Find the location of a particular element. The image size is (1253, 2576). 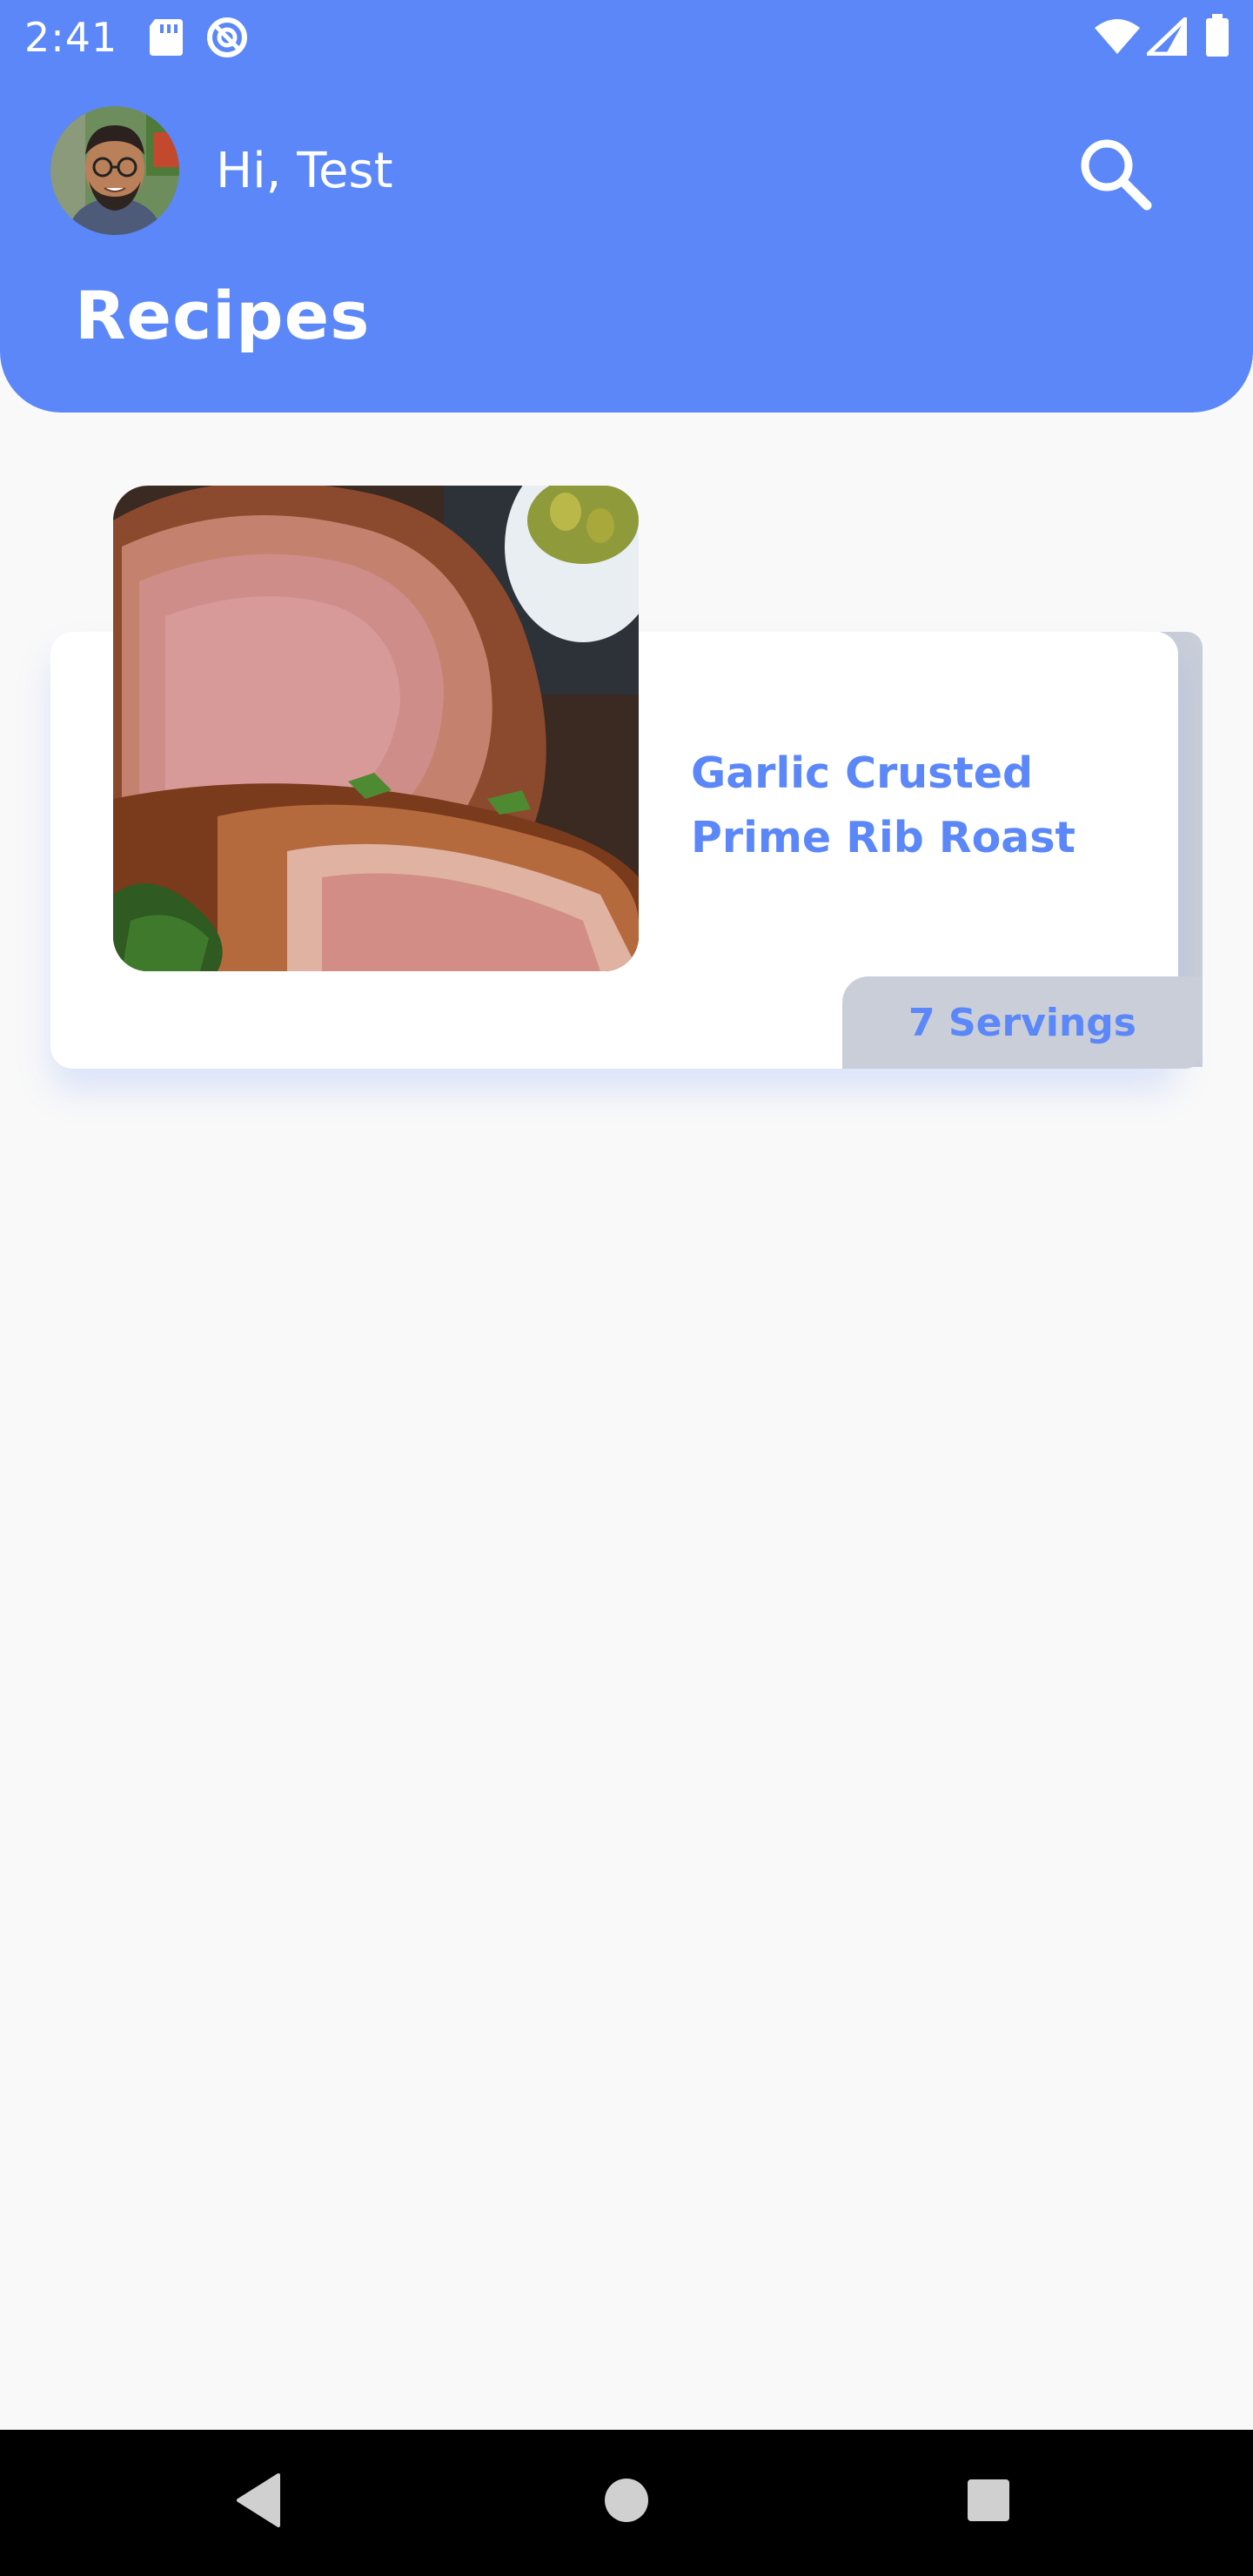

battery-icon is located at coordinates (1217, 37).